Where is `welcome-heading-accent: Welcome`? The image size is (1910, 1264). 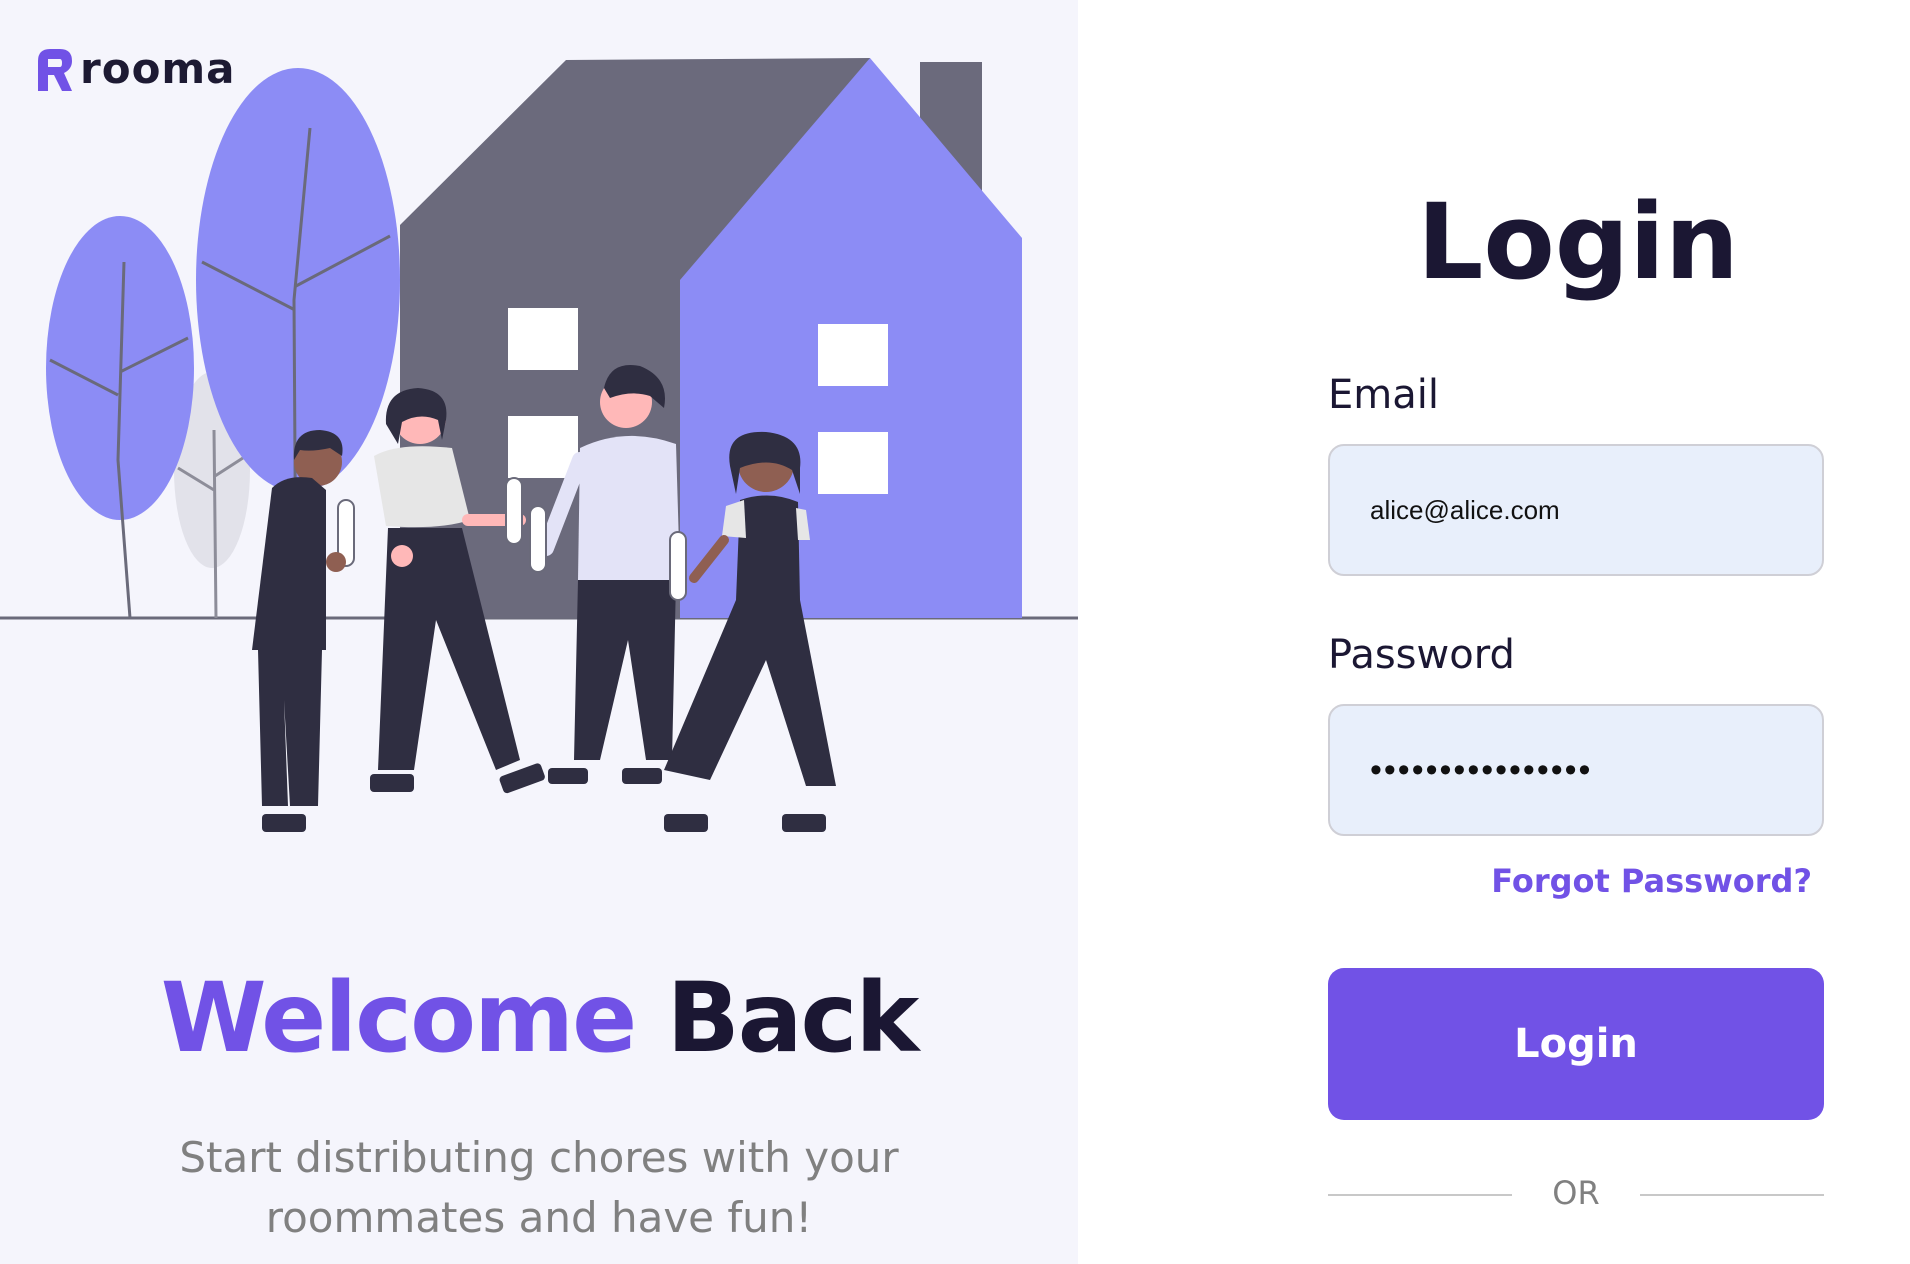
welcome-heading-accent: Welcome is located at coordinates (398, 1018).